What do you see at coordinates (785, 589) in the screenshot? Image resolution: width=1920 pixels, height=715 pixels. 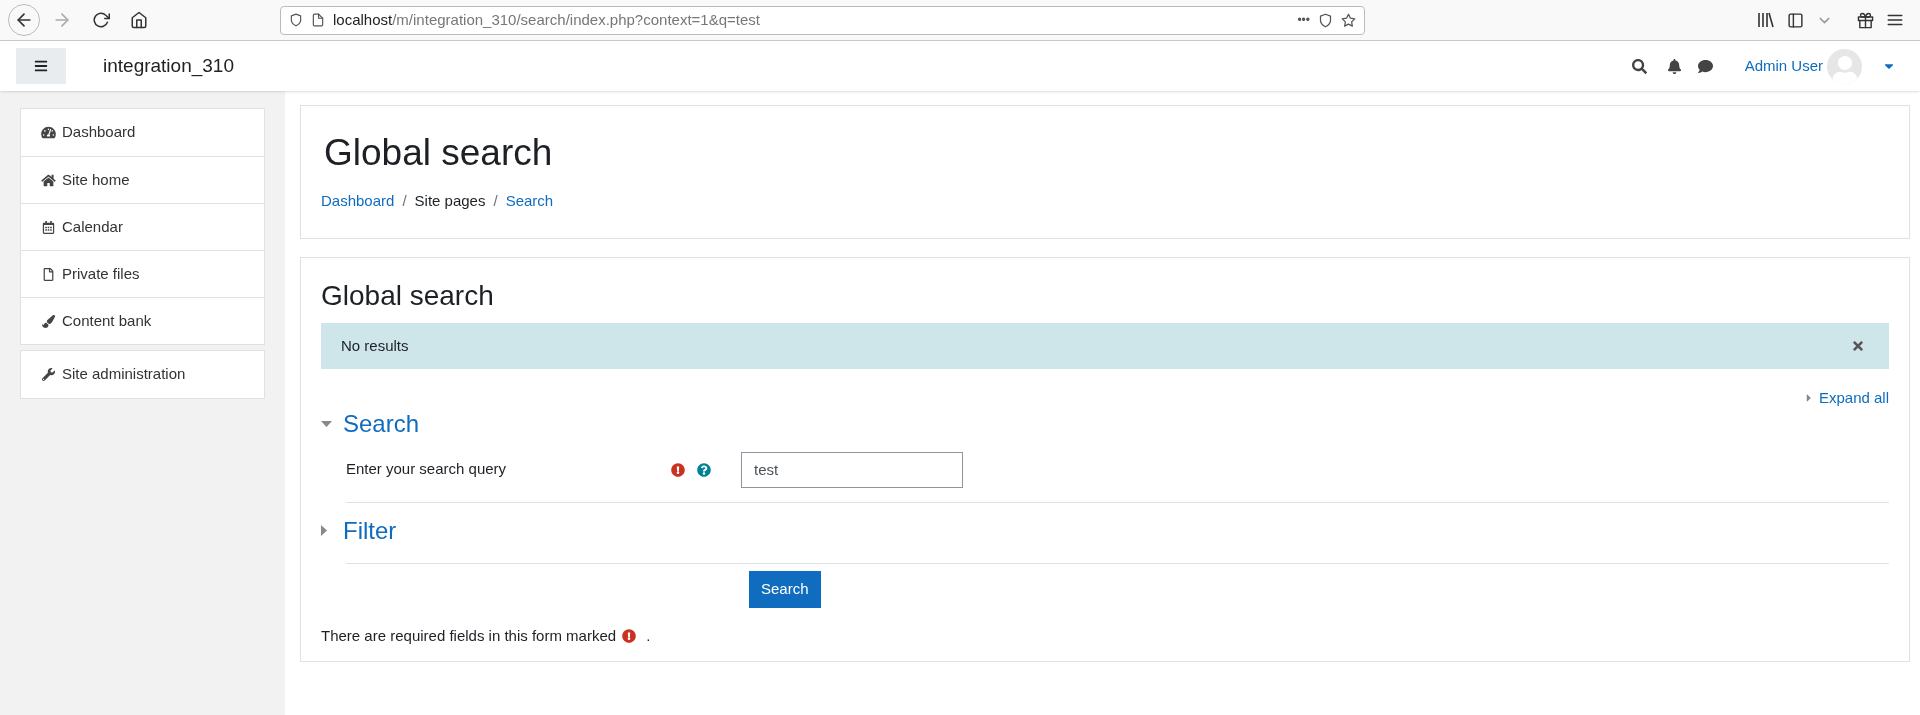 I see `search-button: Search` at bounding box center [785, 589].